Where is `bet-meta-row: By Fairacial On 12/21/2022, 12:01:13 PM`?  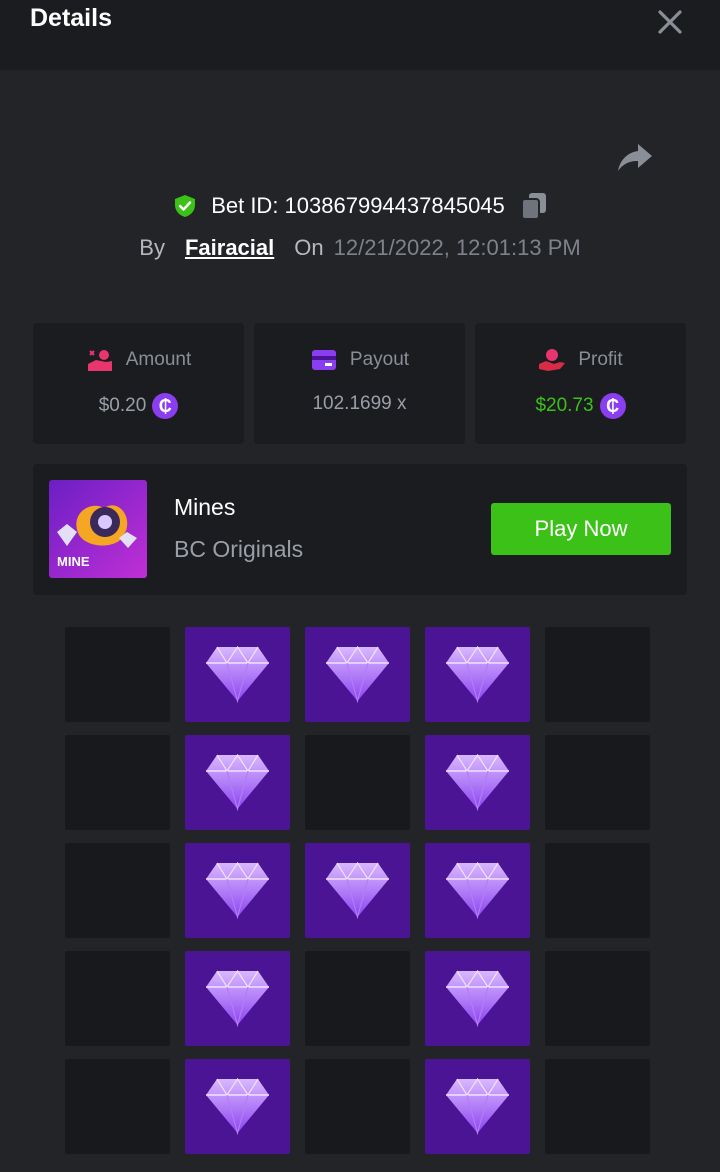 bet-meta-row: By Fairacial On 12/21/2022, 12:01:13 PM is located at coordinates (360, 248).